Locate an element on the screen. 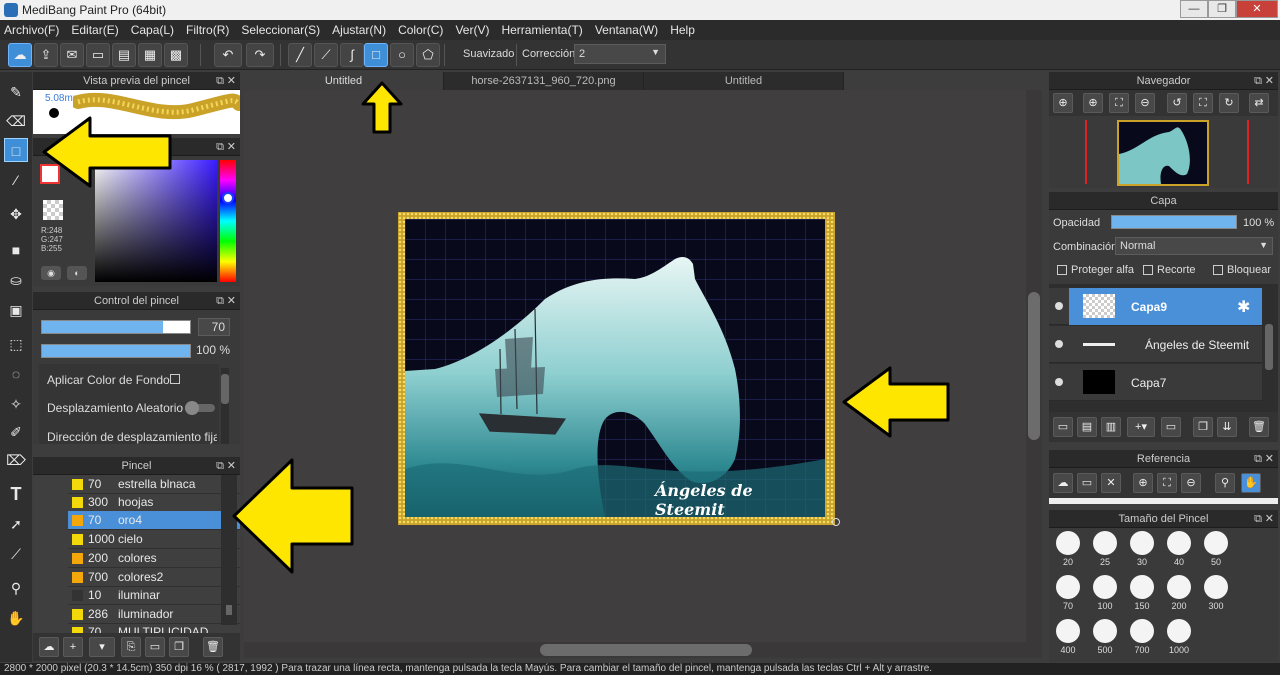 The width and height of the screenshot is (1280, 675). protect-alpha-checkbox is located at coordinates (1062, 270).